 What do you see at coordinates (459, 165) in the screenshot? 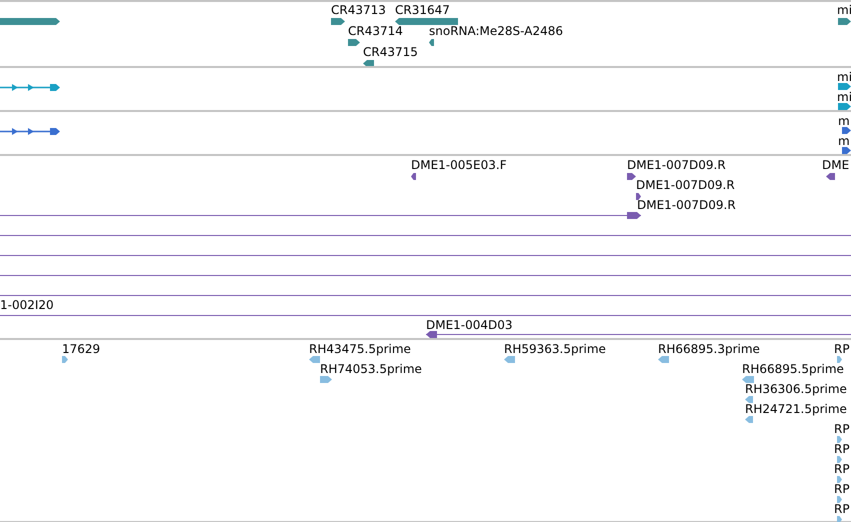
I see `feature-label: DME1-005E03.F` at bounding box center [459, 165].